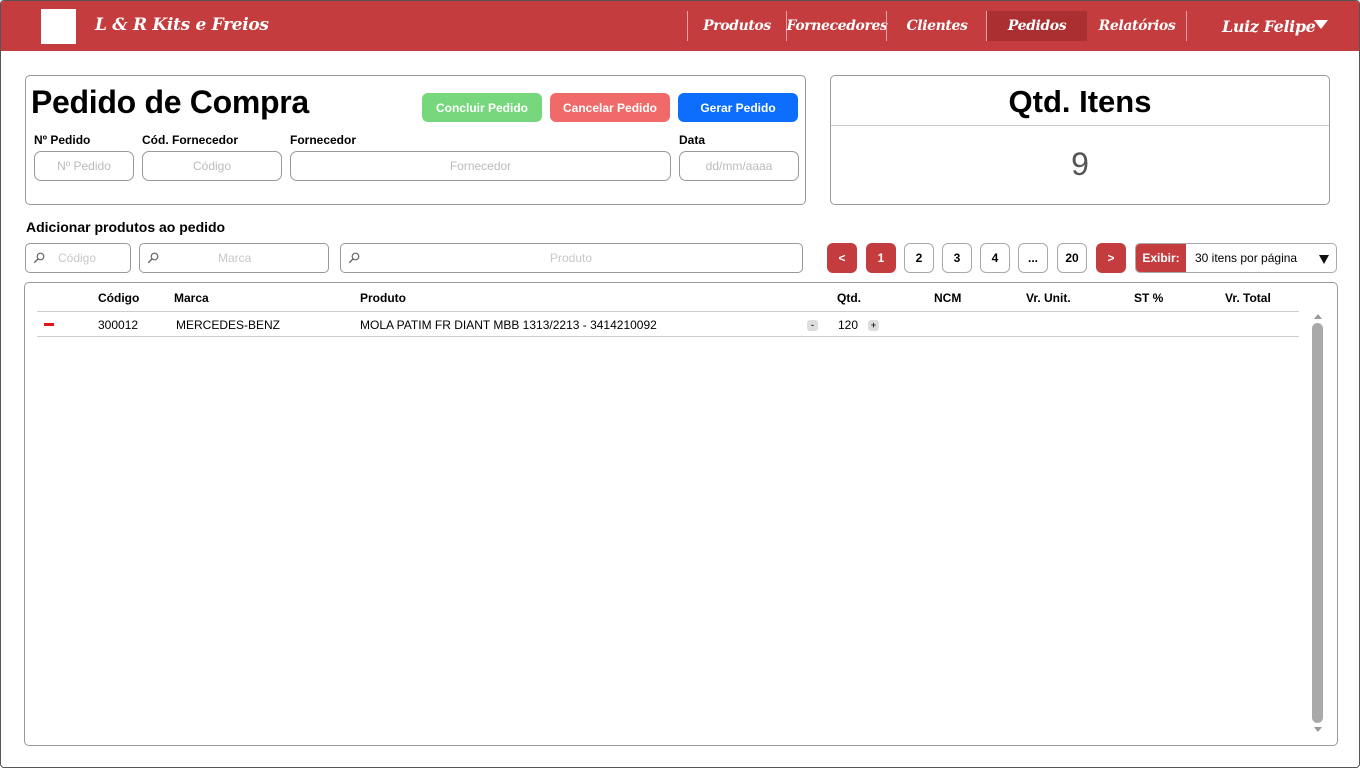 The width and height of the screenshot is (1360, 768). Describe the element at coordinates (1318, 729) in the screenshot. I see `scroll-down-arrow-icon` at that location.